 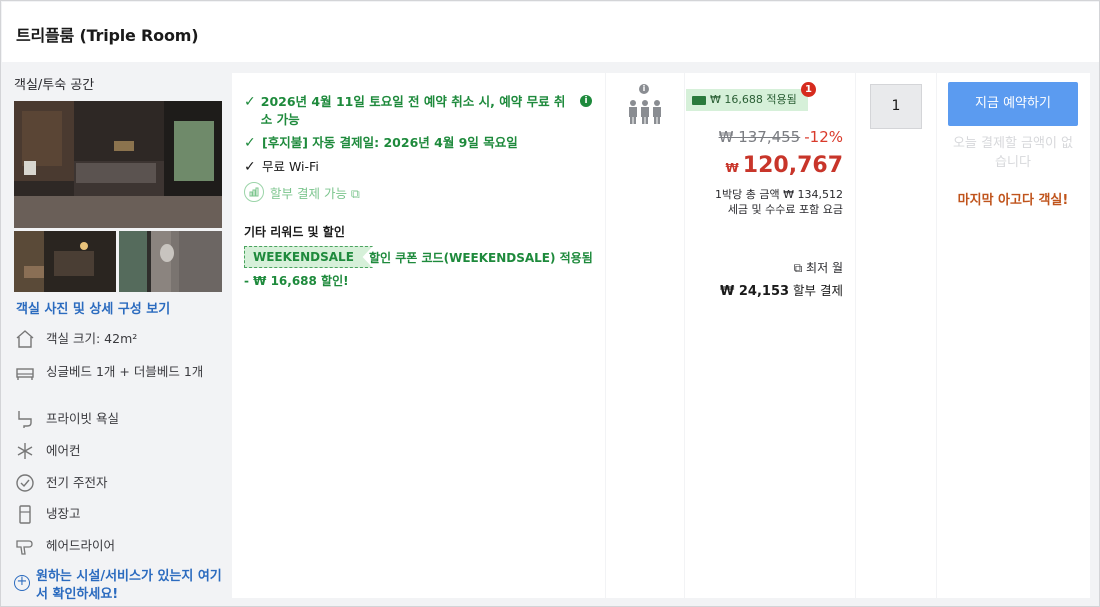 What do you see at coordinates (896, 106) in the screenshot?
I see `room-quantity-select: 1` at bounding box center [896, 106].